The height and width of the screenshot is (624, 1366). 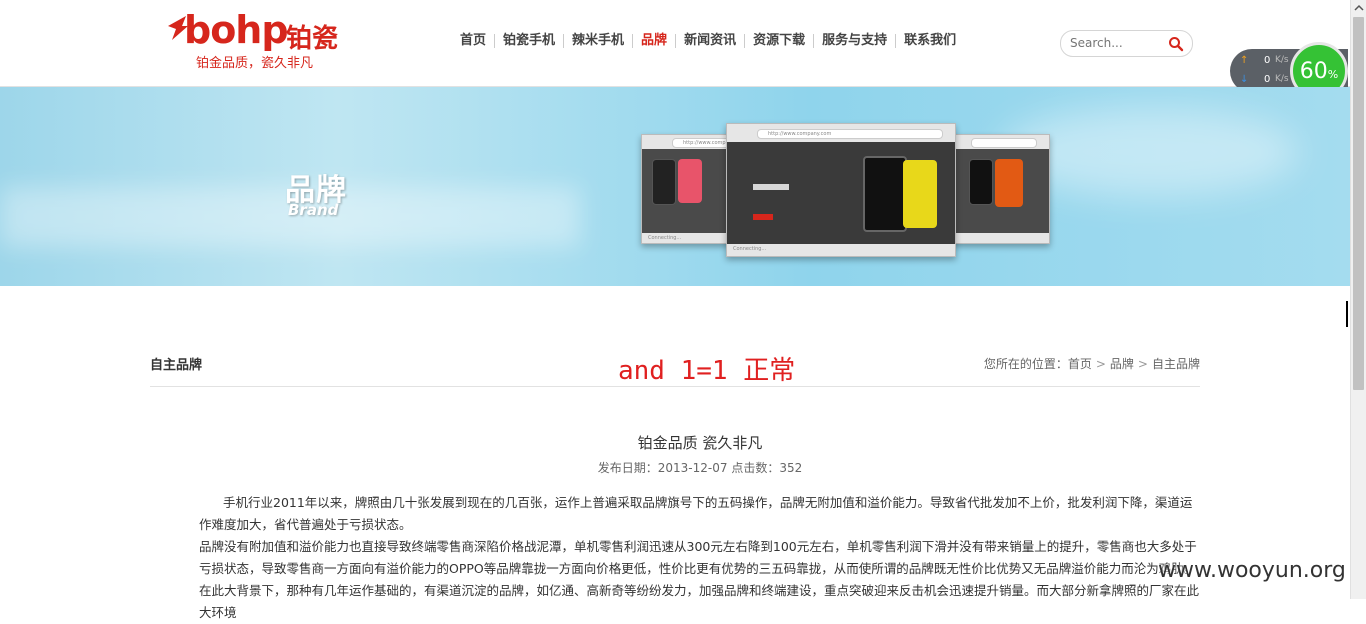 What do you see at coordinates (1176, 364) in the screenshot?
I see `breadcrumb-own-brand: 自主品牌` at bounding box center [1176, 364].